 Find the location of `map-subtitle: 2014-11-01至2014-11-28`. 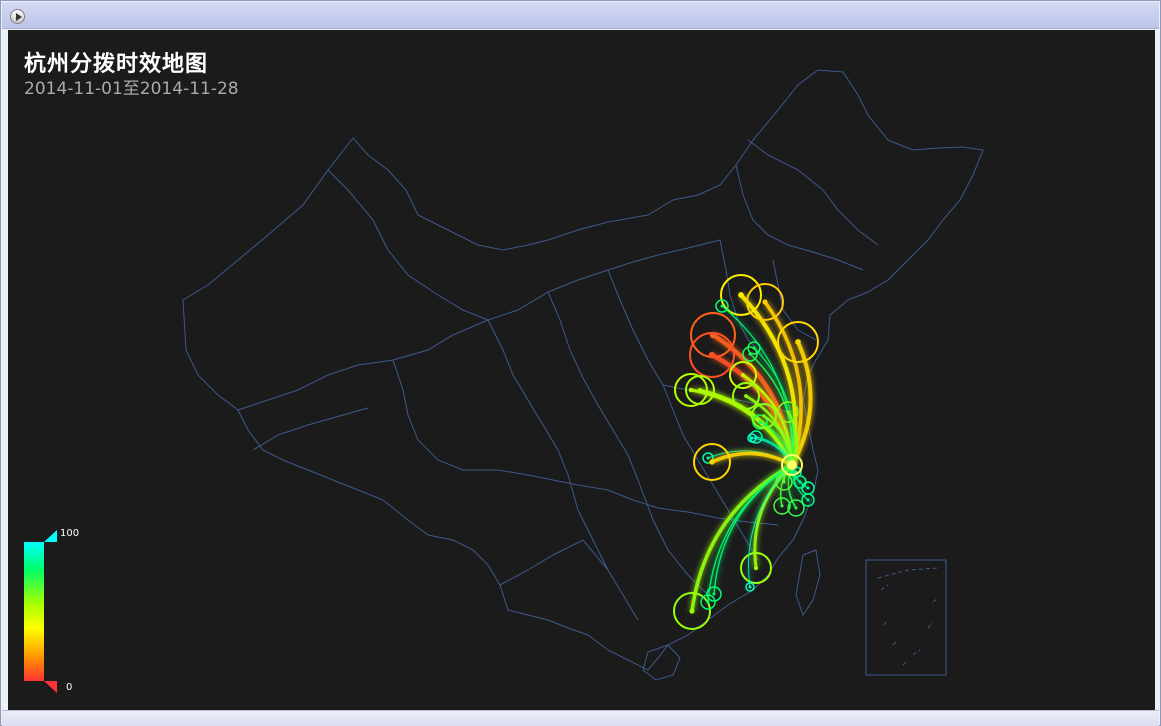

map-subtitle: 2014-11-01至2014-11-28 is located at coordinates (131, 89).